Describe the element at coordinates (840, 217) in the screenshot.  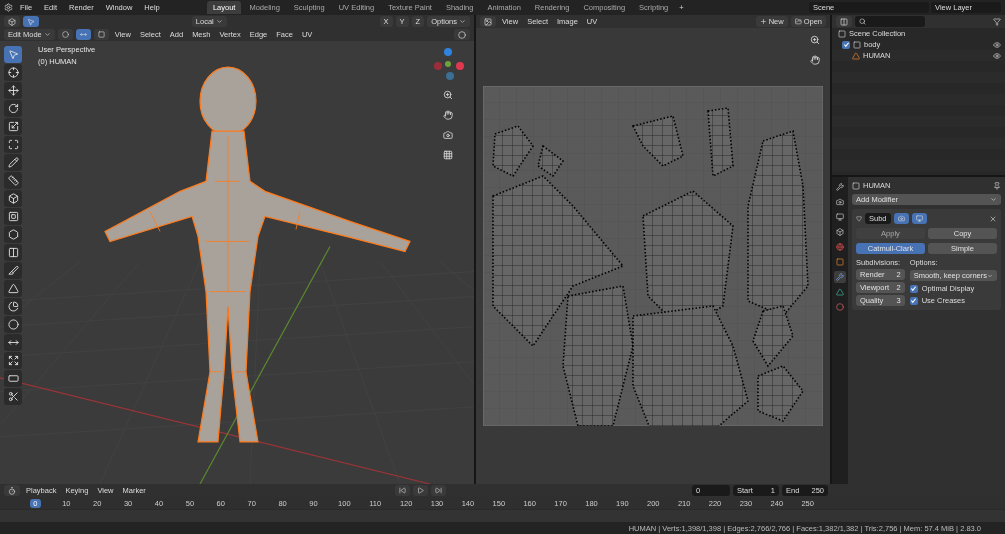
I see `output-icon` at that location.